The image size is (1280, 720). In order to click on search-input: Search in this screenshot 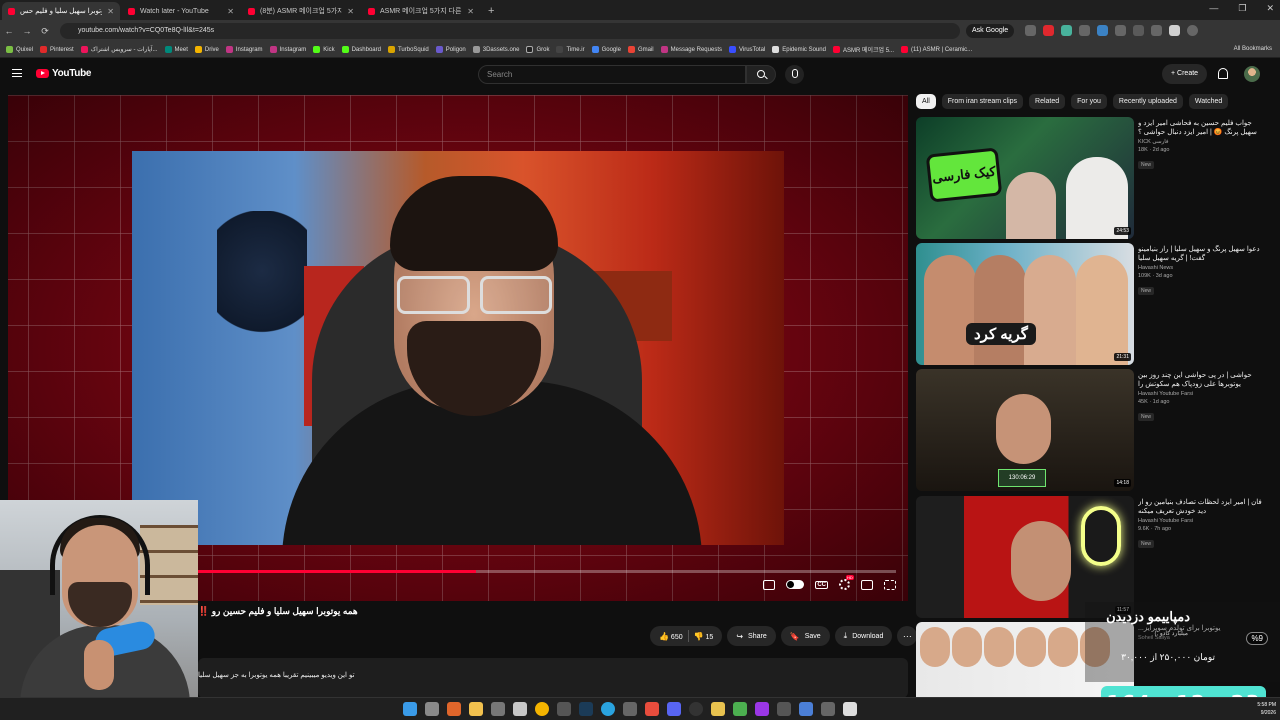, I will do `click(612, 74)`.